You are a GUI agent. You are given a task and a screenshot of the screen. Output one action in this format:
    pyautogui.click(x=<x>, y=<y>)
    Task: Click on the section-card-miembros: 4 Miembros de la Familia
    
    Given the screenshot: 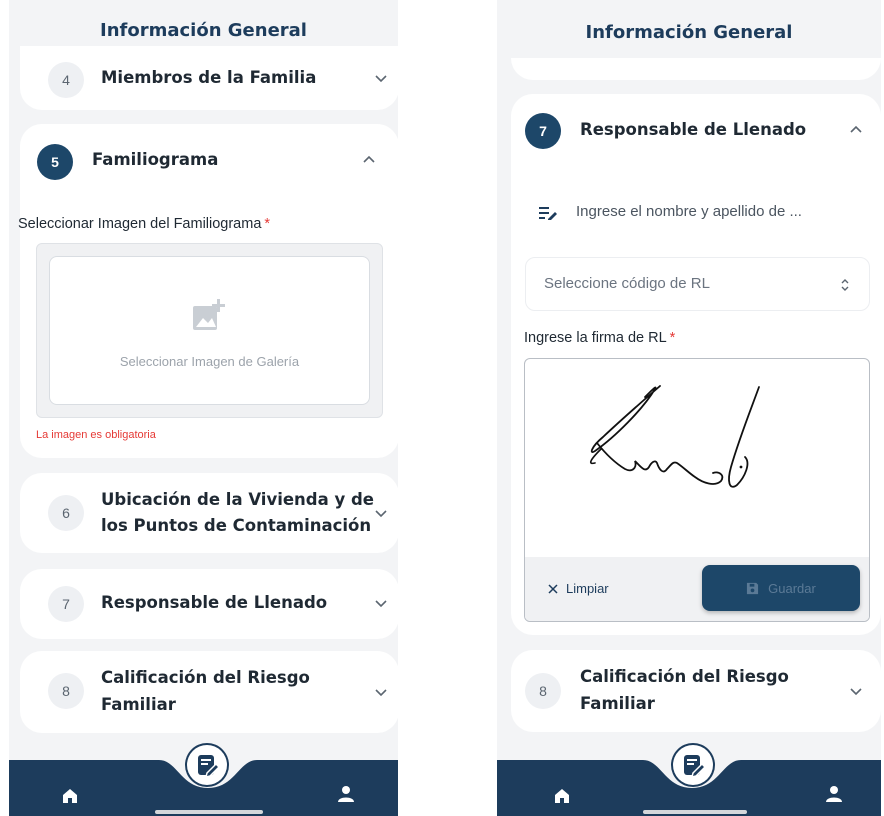 What is the action you would take?
    pyautogui.click(x=209, y=78)
    